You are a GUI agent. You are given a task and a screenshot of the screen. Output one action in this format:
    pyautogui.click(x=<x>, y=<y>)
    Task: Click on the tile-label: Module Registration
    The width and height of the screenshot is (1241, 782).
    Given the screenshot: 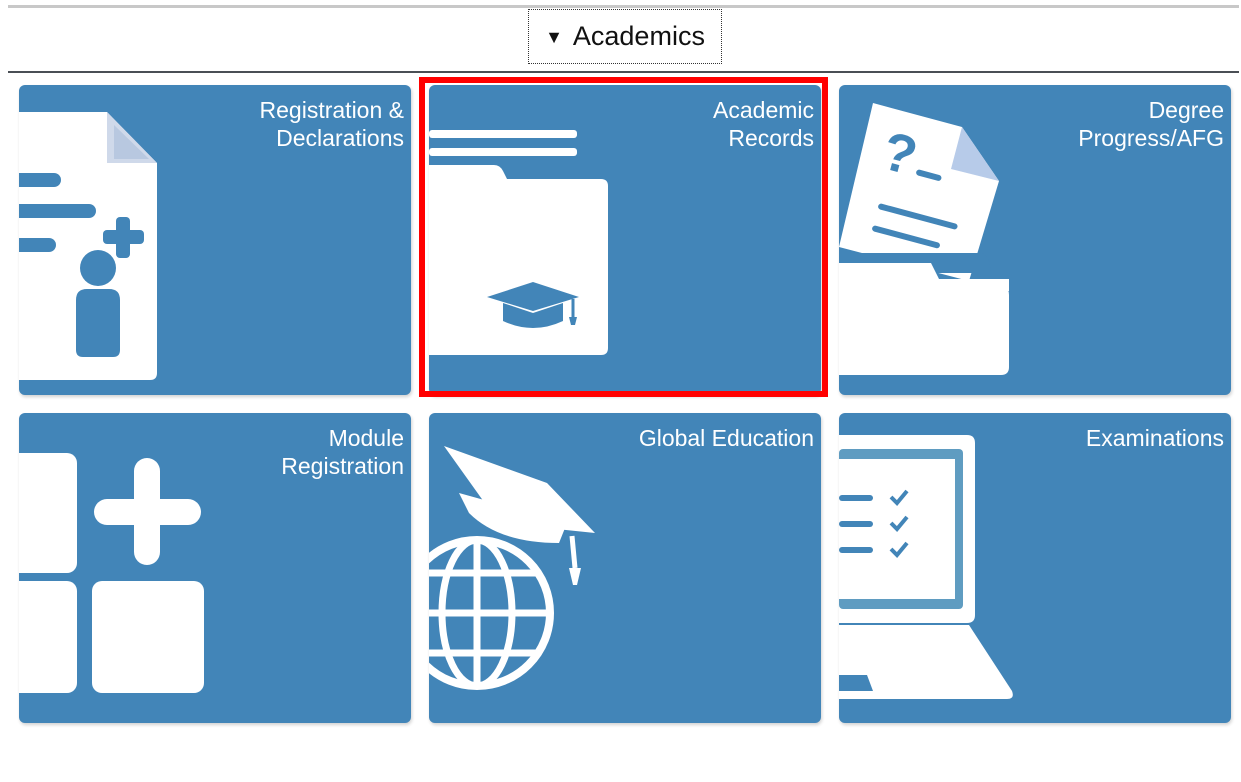 What is the action you would take?
    pyautogui.click(x=342, y=452)
    